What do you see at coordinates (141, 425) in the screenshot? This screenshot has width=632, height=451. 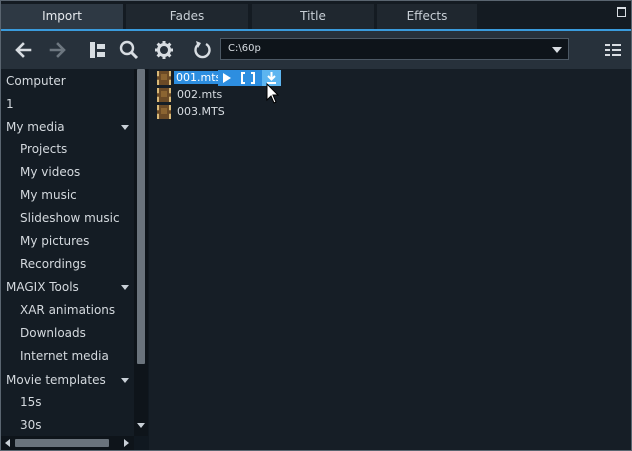 I see `scroll-down-icon` at bounding box center [141, 425].